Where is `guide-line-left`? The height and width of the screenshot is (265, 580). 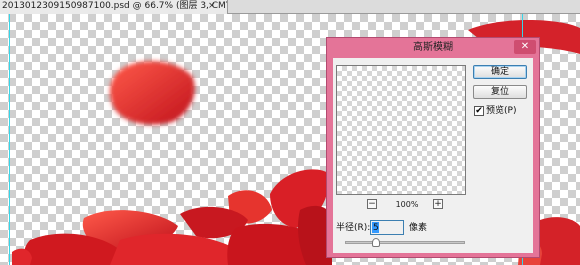 guide-line-left is located at coordinates (9, 139).